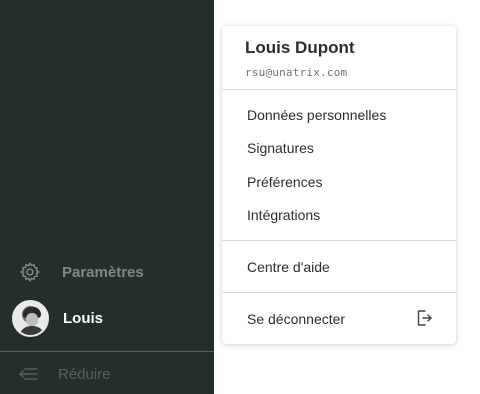 The height and width of the screenshot is (394, 480). What do you see at coordinates (107, 351) in the screenshot?
I see `sidebar-divider` at bounding box center [107, 351].